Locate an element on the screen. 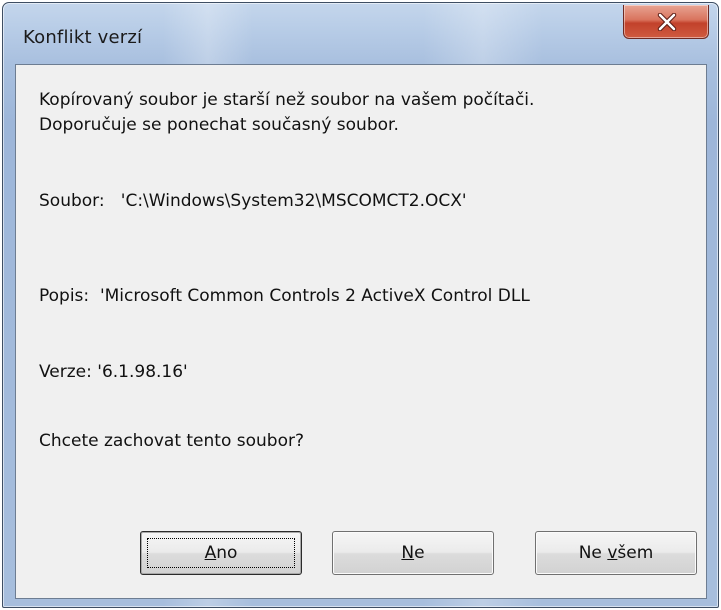 The width and height of the screenshot is (721, 610). yes-button: Ano is located at coordinates (221, 553).